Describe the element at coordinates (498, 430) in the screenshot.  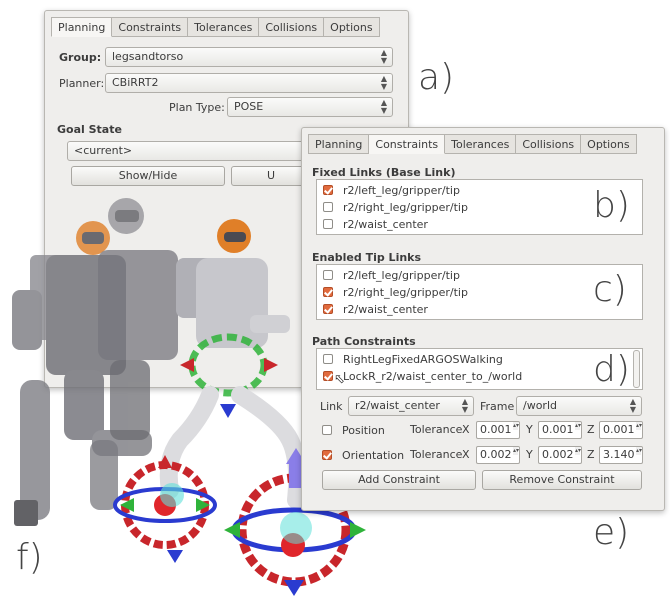
I see `position-tolerance-x: 0.001` at that location.